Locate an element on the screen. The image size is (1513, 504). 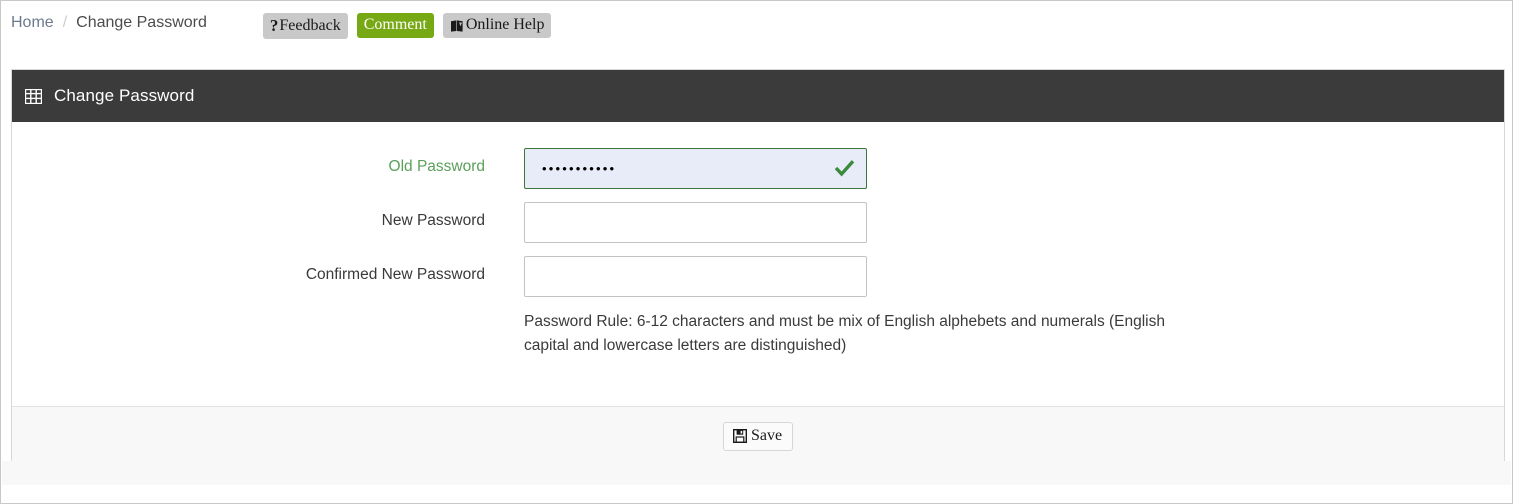
online-help-button: Online Help is located at coordinates (497, 25).